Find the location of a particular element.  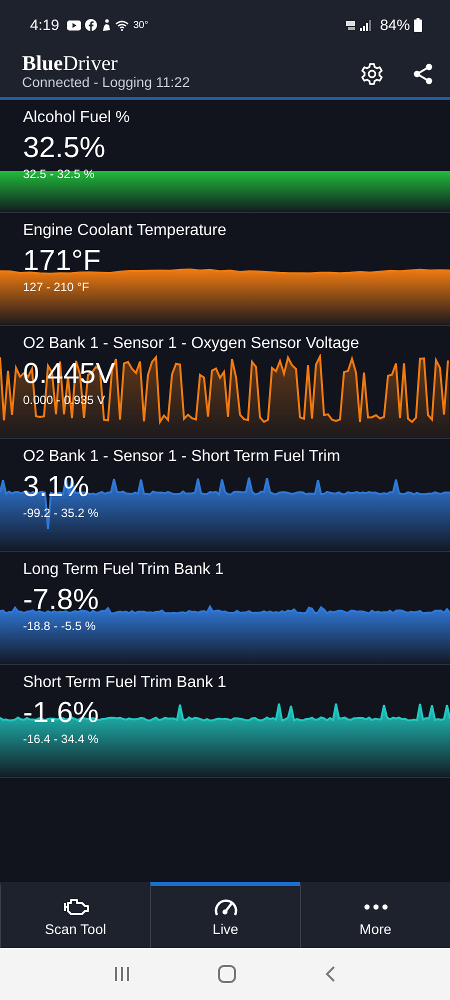

sensor-value: -7.8% is located at coordinates (61, 600).